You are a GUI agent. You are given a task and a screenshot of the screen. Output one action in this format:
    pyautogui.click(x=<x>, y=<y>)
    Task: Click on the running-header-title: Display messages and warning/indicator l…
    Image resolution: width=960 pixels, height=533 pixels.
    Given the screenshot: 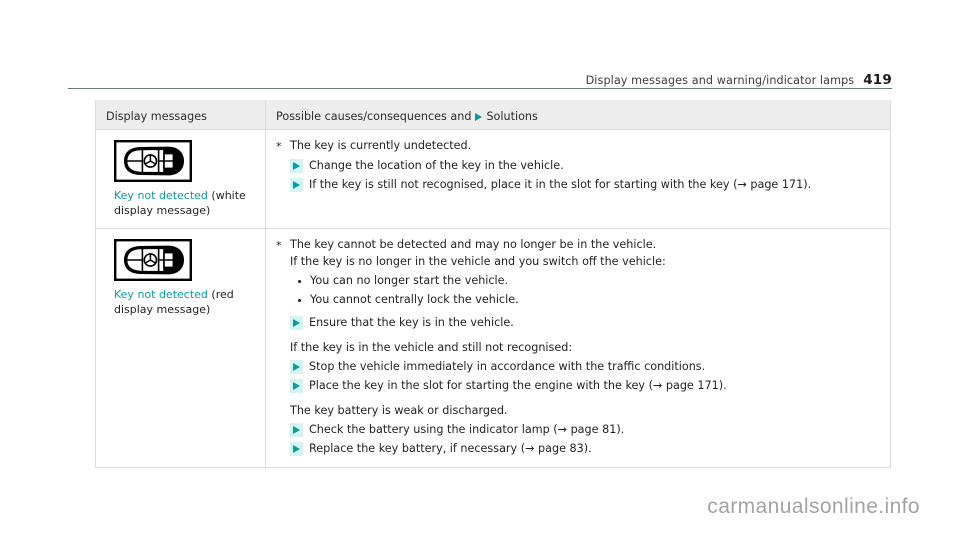 What is the action you would take?
    pyautogui.click(x=720, y=80)
    